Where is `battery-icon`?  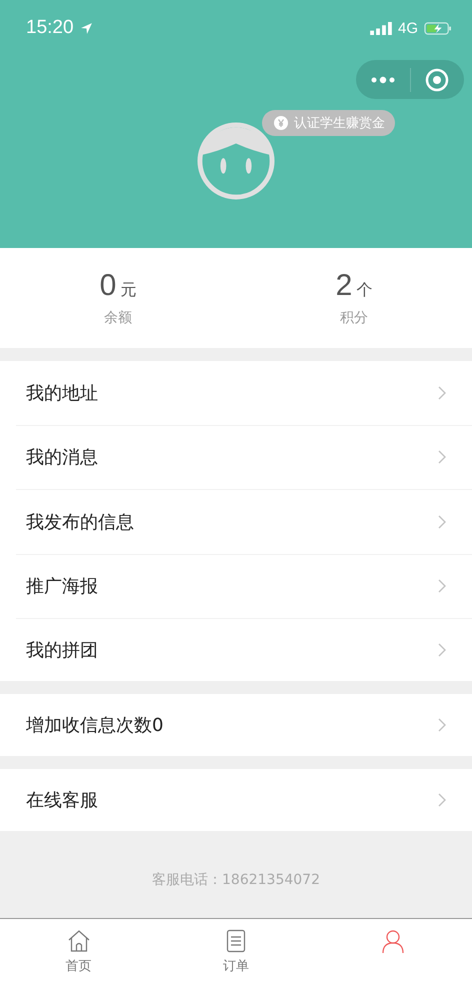
battery-icon is located at coordinates (438, 28).